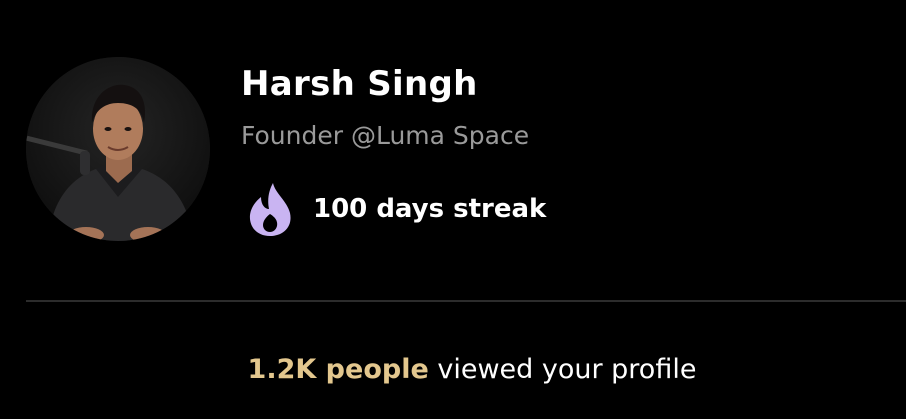 Image resolution: width=906 pixels, height=419 pixels. I want to click on streak-label: 100 days streak, so click(430, 209).